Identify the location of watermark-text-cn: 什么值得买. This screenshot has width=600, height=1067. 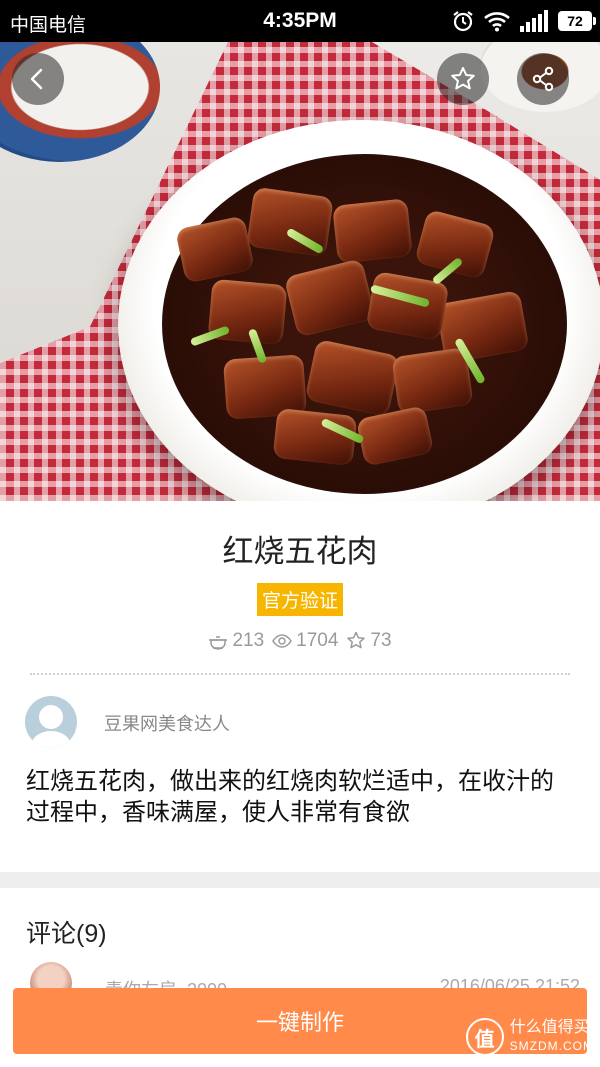
(549, 1027).